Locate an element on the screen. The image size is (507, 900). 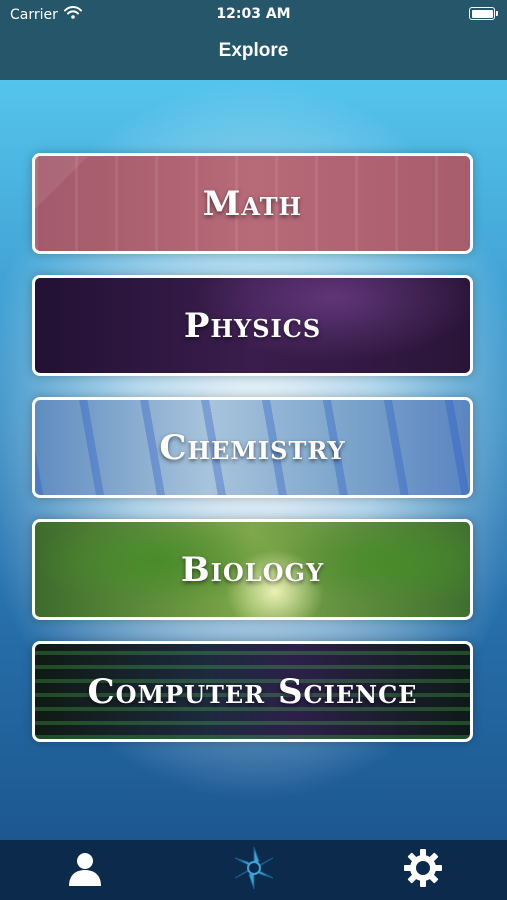
tab-bar is located at coordinates (253, 870).